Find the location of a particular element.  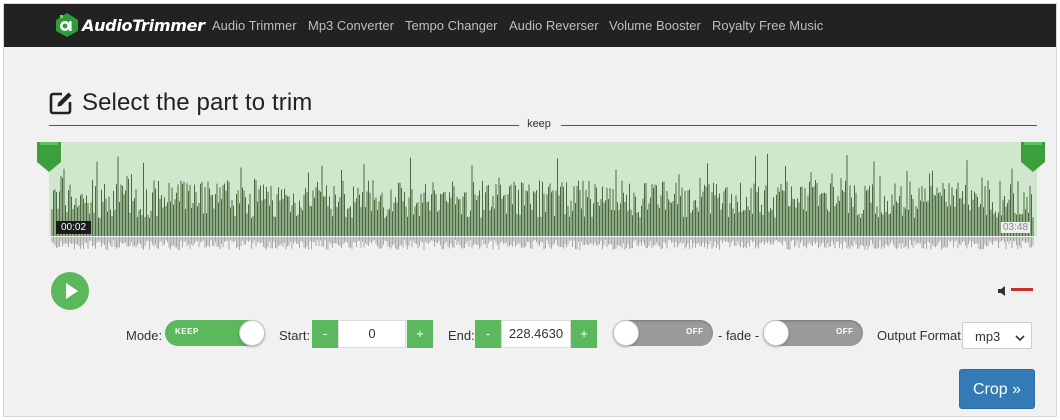

output-format-value: mp3 is located at coordinates (988, 336).